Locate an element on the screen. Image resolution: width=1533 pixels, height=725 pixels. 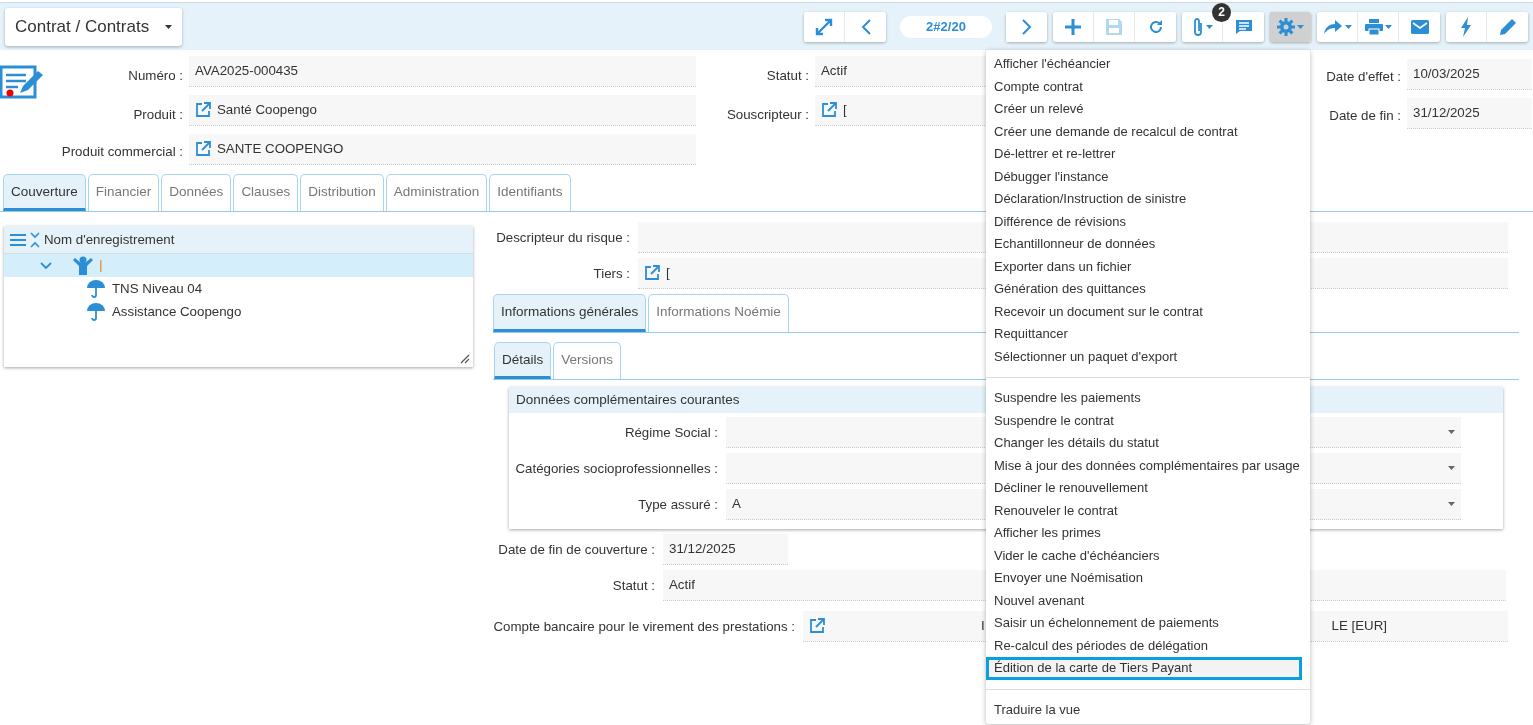
field-label: Descripteur du risque : is located at coordinates (562, 237).